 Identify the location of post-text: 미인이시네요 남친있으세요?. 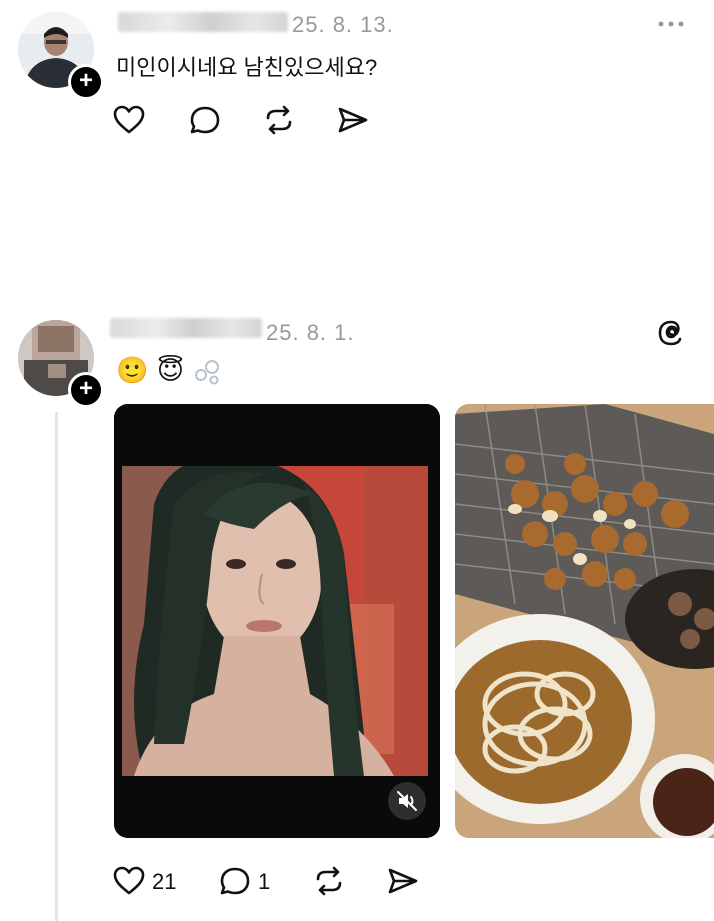
(247, 67).